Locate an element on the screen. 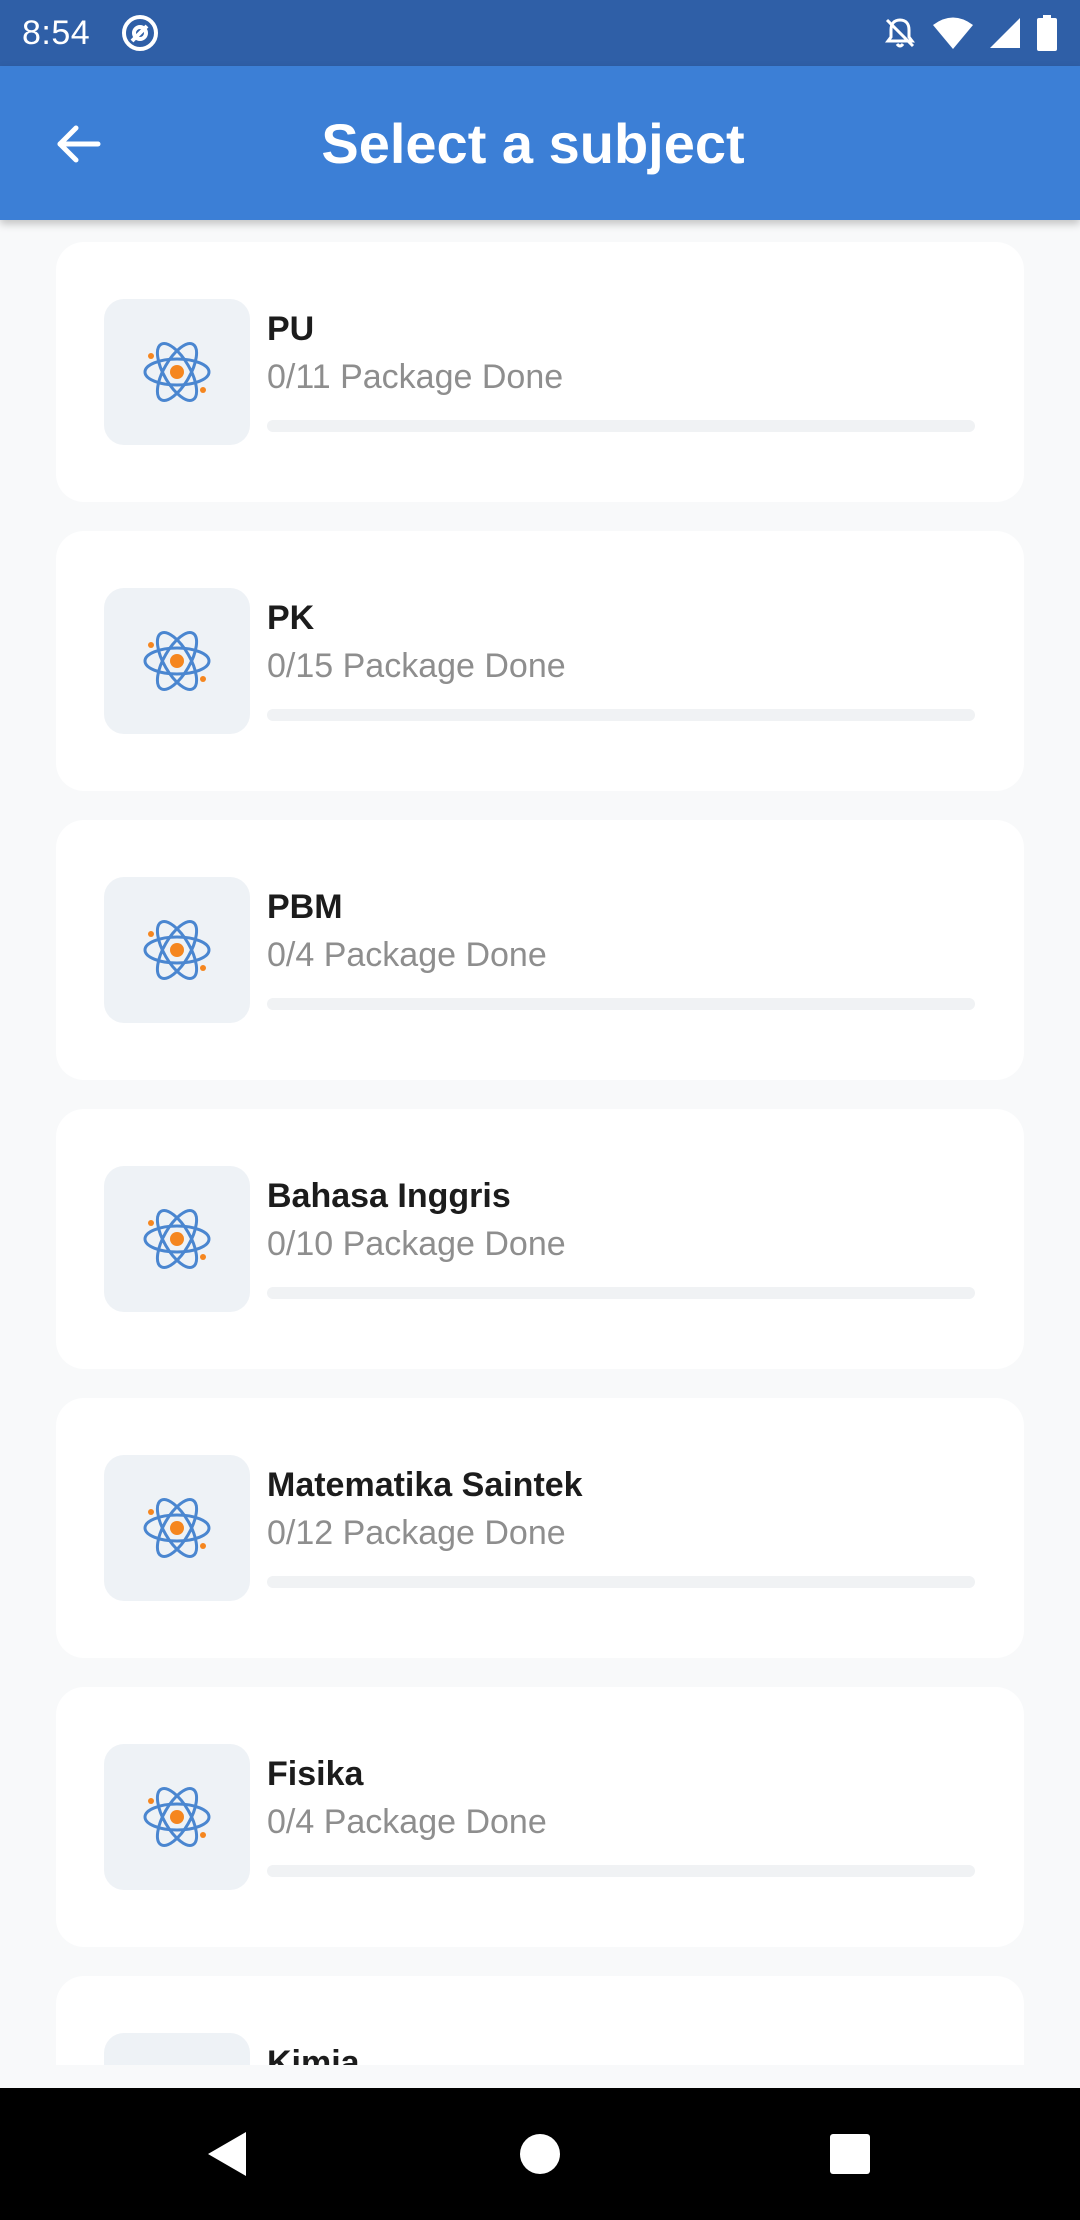  subject-progress-text: 0/12 Package Done is located at coordinates (416, 1533).